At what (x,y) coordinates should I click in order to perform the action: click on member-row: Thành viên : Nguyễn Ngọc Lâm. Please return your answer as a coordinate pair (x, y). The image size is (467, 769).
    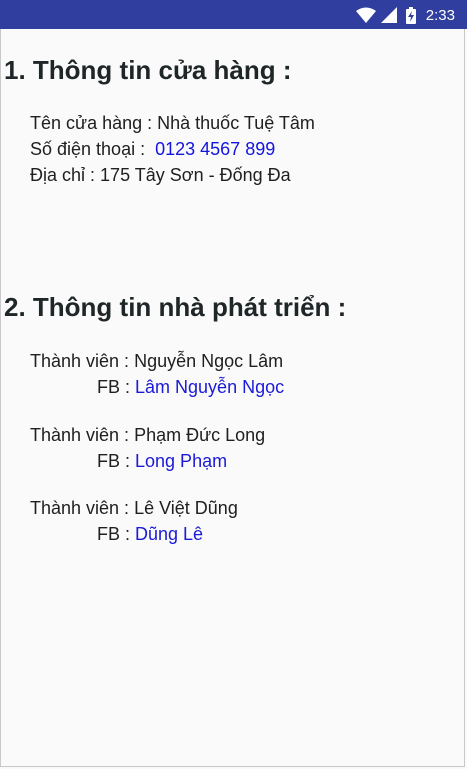
    Looking at the image, I should click on (156, 361).